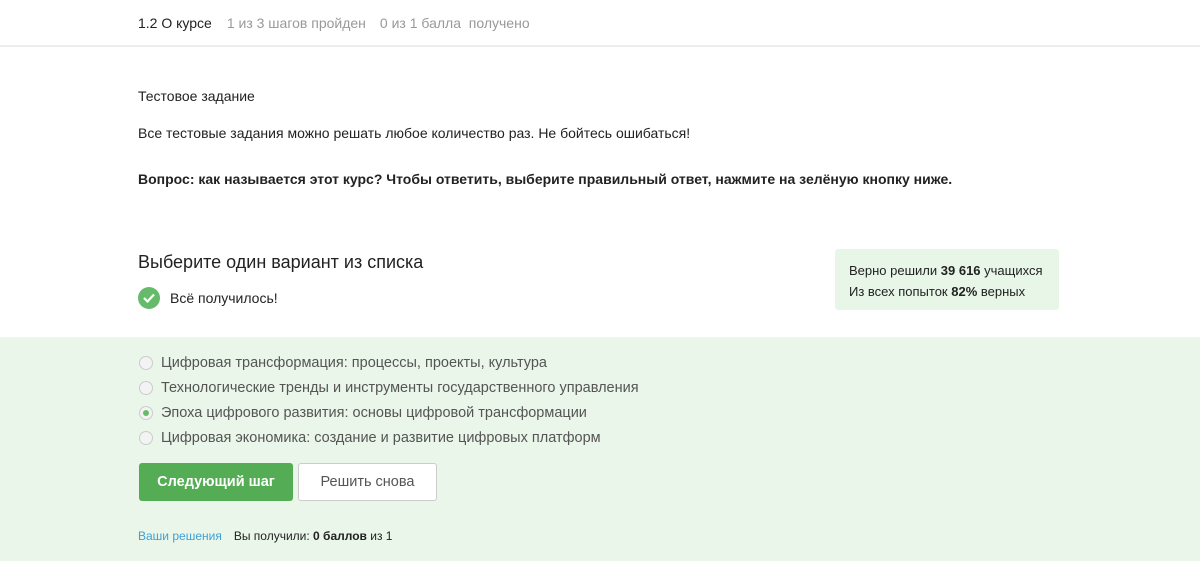  I want to click on stats-solved: Верно решили 39 616 учащихся, so click(946, 270).